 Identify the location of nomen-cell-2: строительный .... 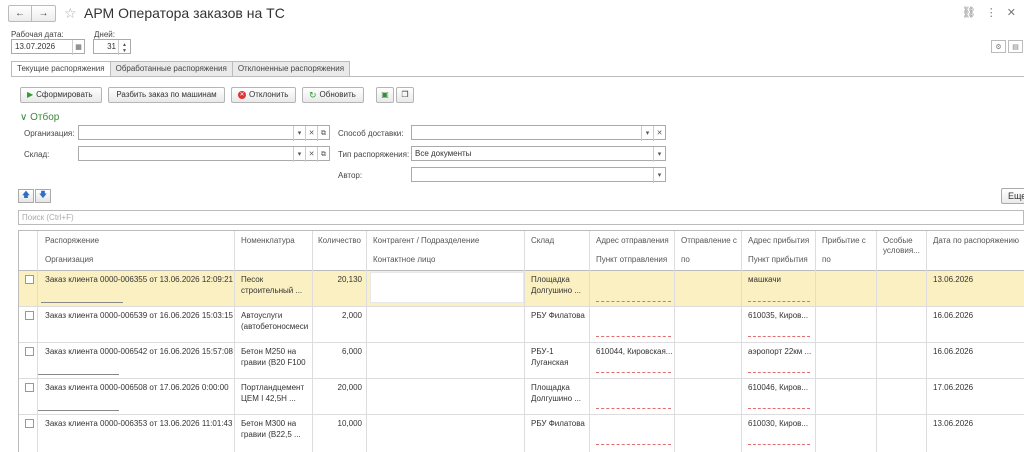
(272, 290).